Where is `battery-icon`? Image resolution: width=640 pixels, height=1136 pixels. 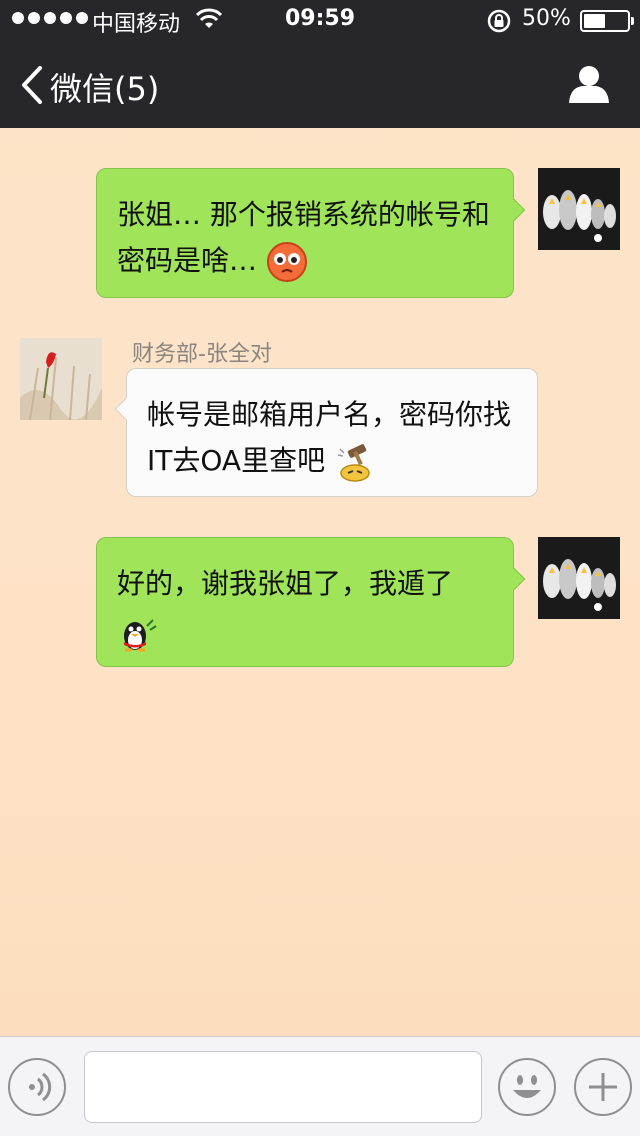
battery-icon is located at coordinates (607, 21).